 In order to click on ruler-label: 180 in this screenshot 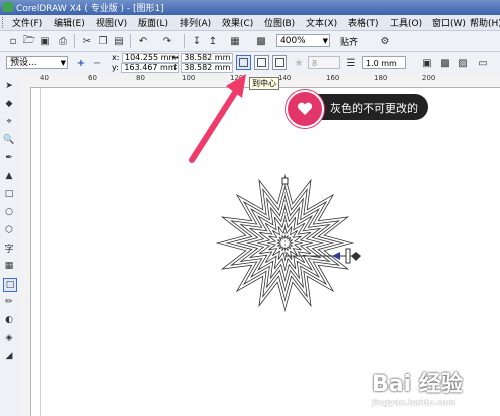, I will do `click(381, 78)`.